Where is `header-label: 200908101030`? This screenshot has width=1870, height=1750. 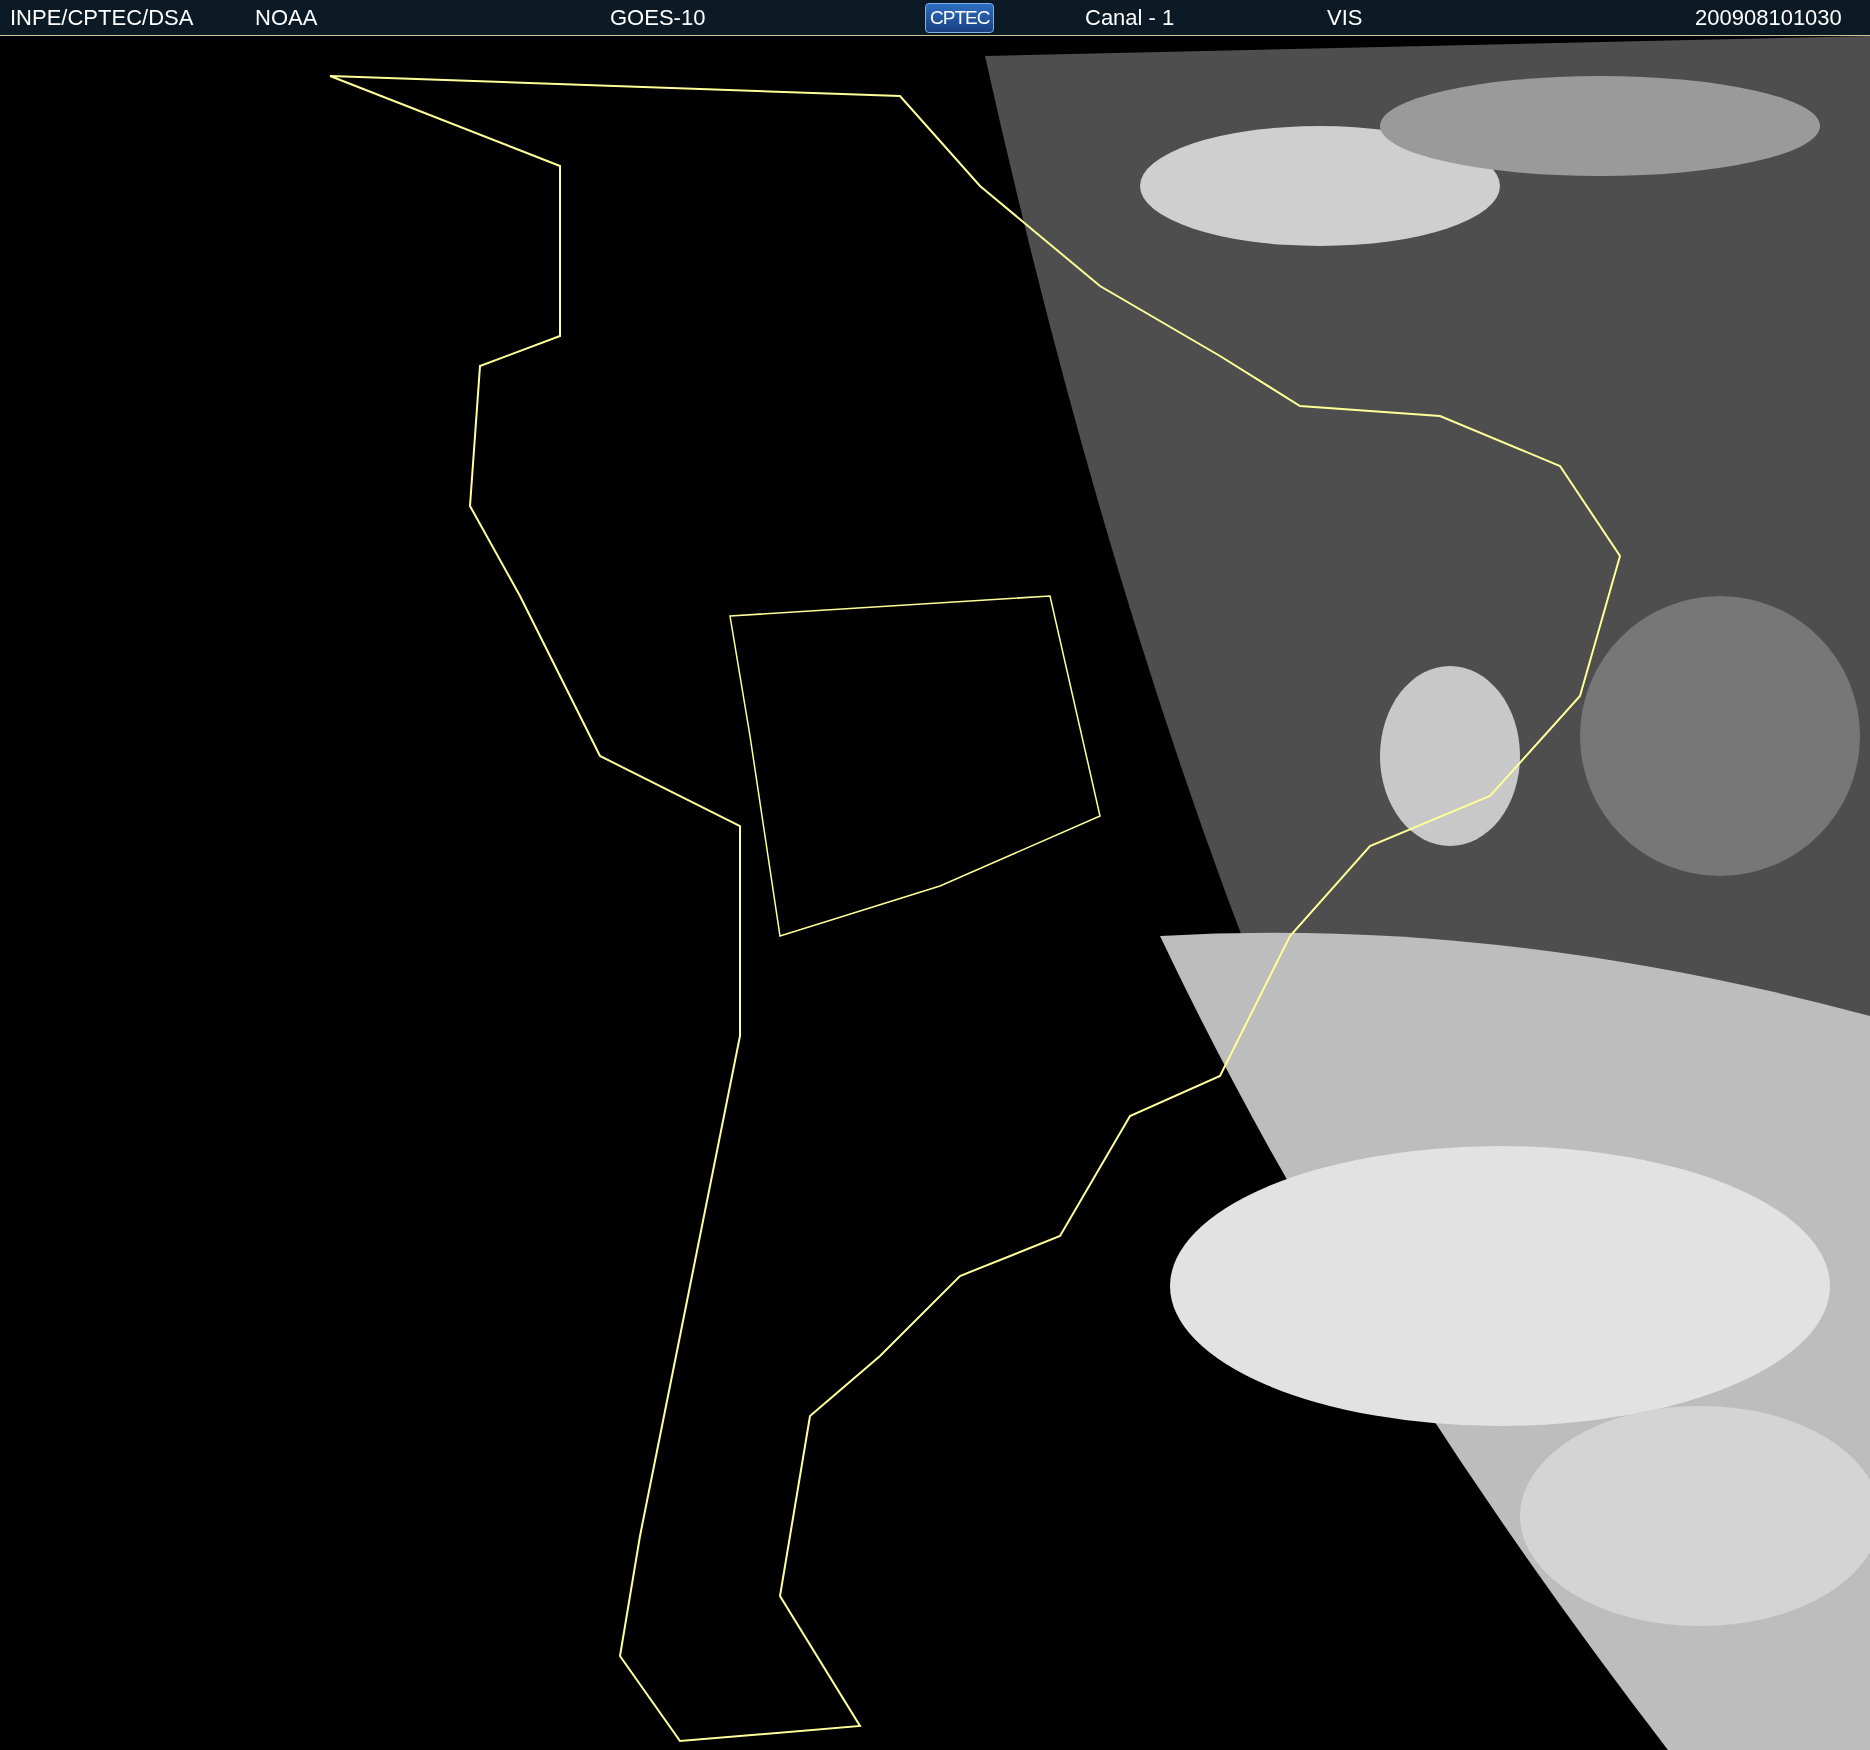 header-label: 200908101030 is located at coordinates (1768, 17).